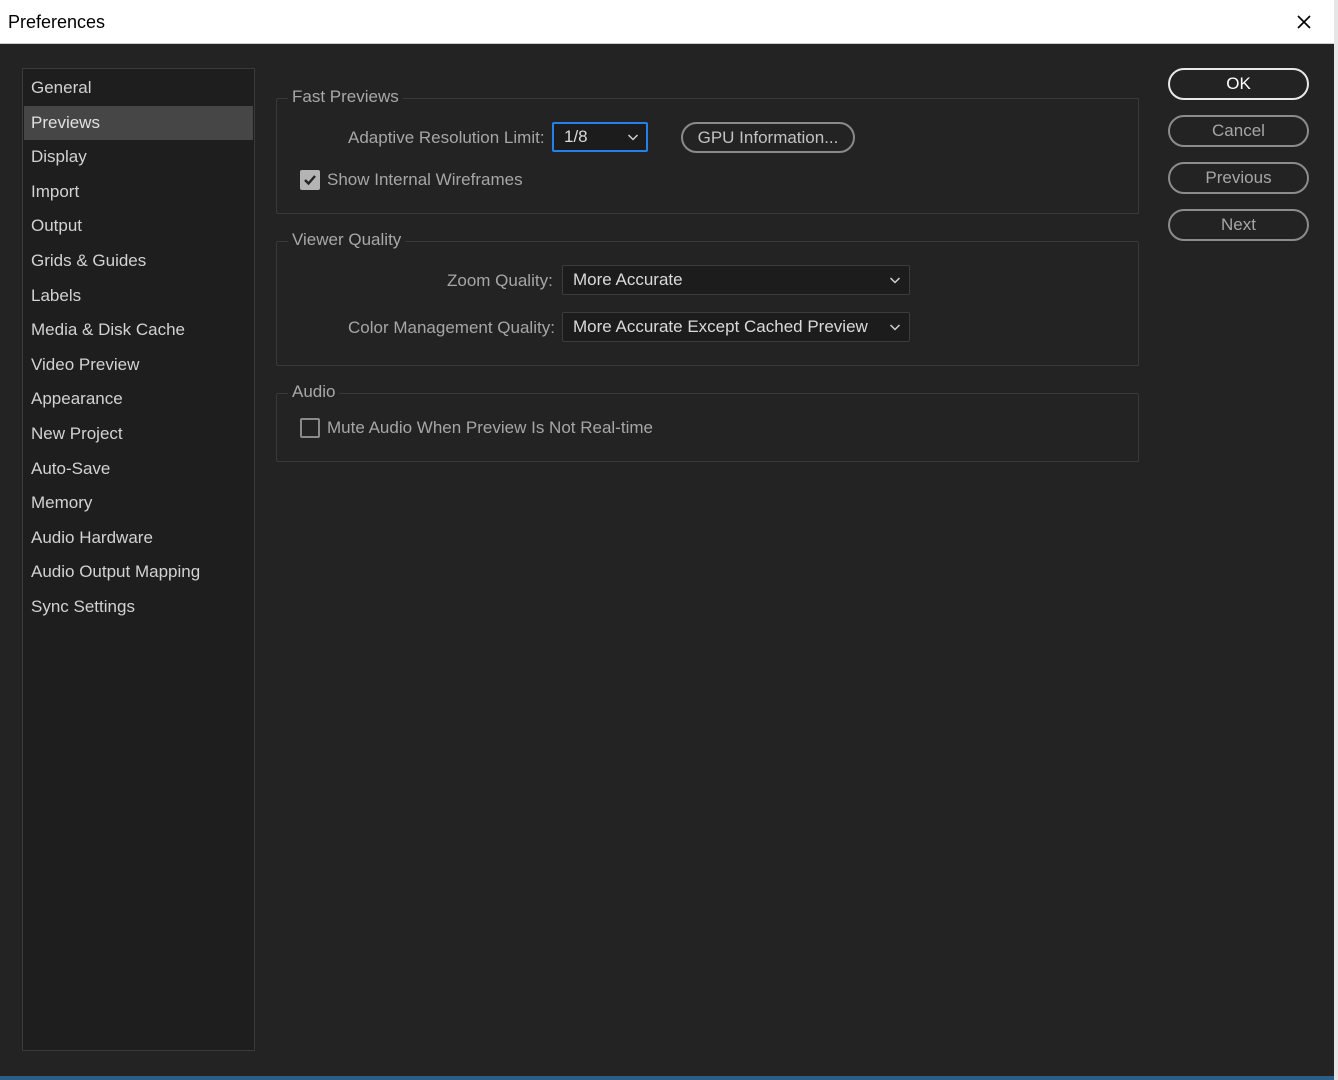  I want to click on audio-title: Audio, so click(314, 392).